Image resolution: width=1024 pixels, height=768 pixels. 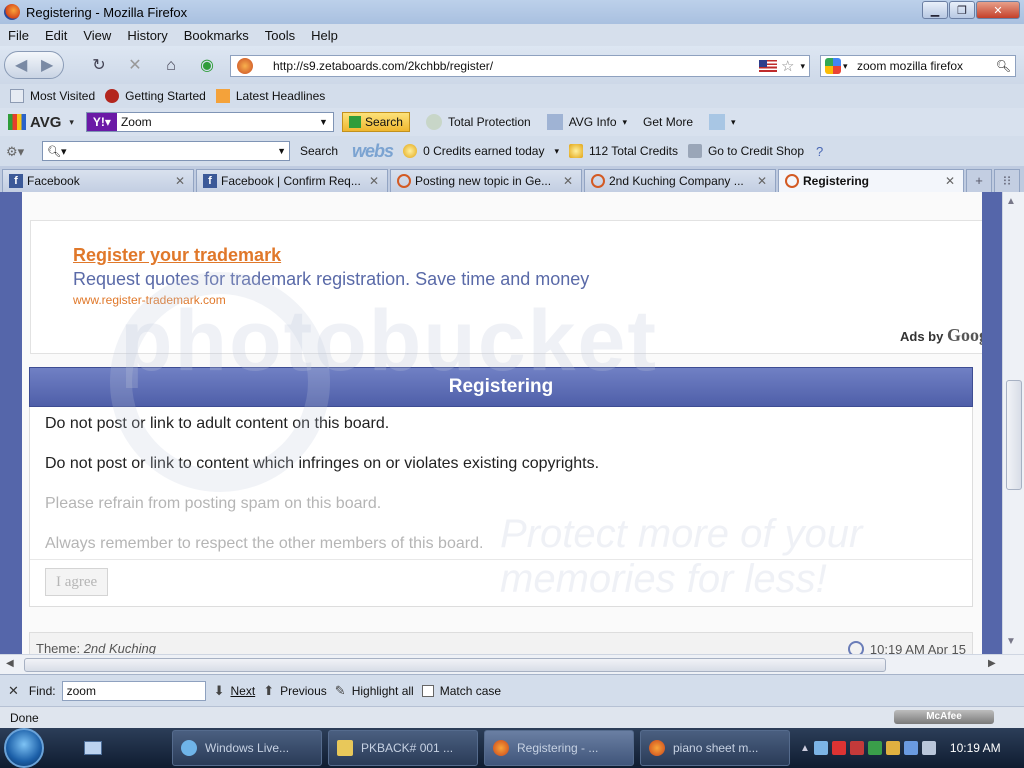 I want to click on tray-update-icon, so click(x=892, y=748).